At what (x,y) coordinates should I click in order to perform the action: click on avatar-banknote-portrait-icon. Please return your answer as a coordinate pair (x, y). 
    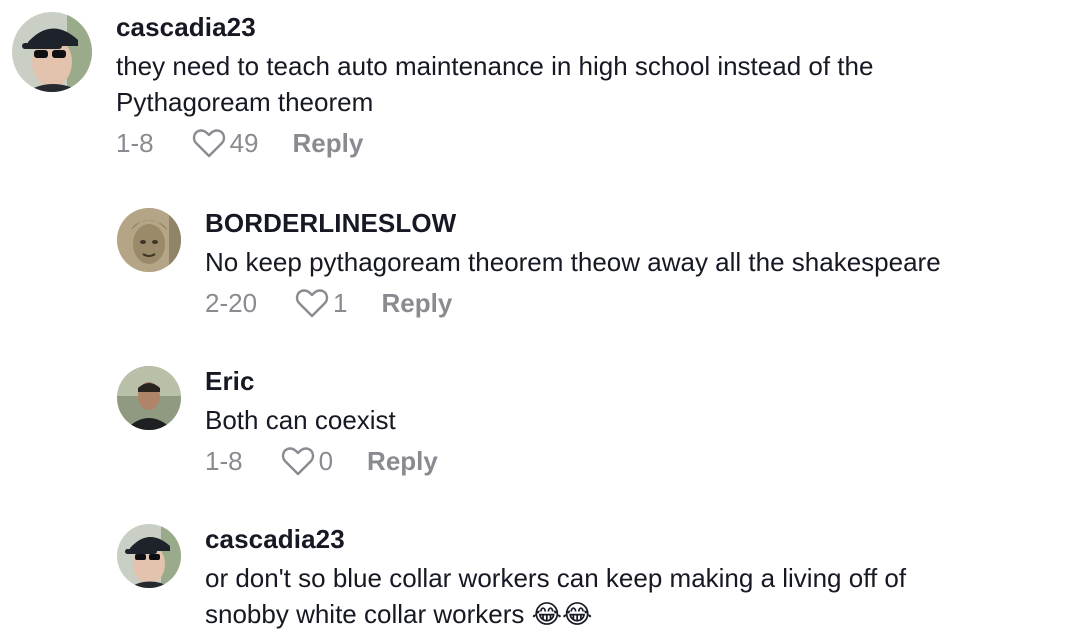
    Looking at the image, I should click on (149, 240).